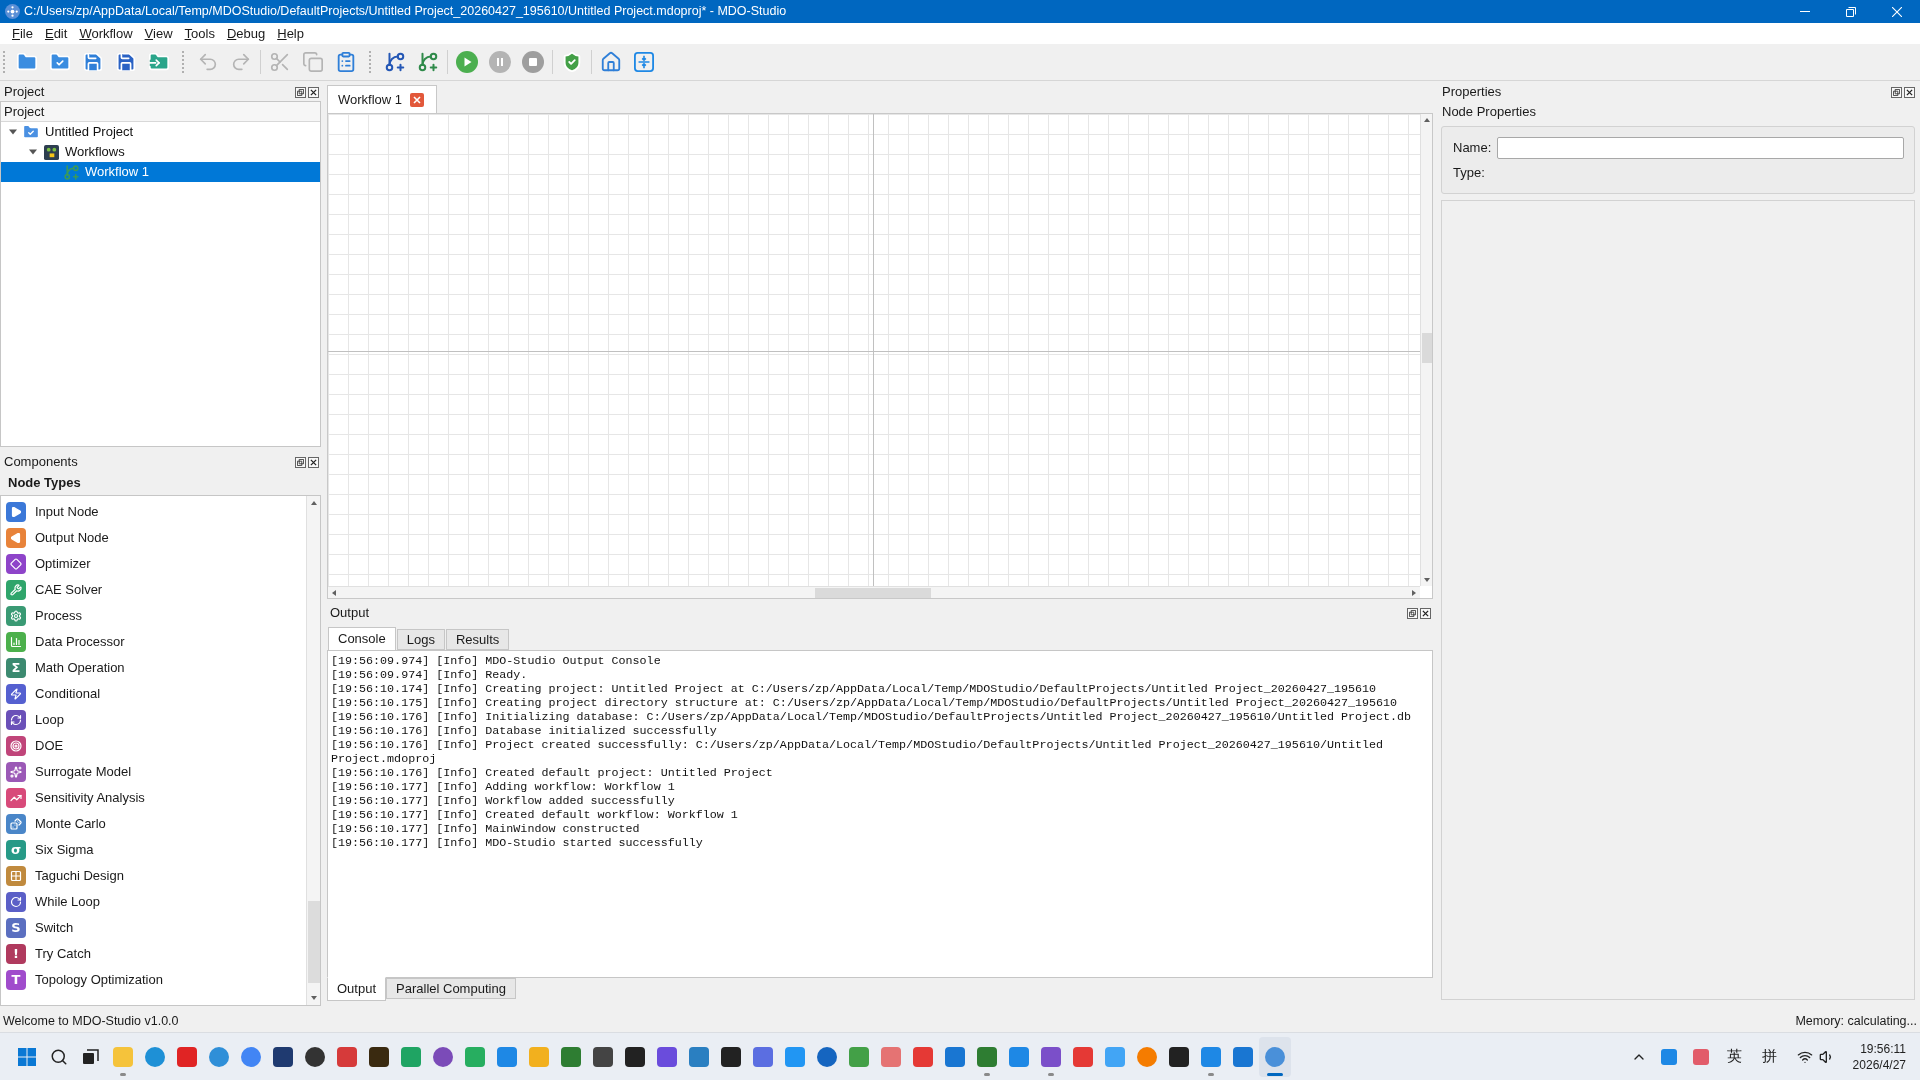  I want to click on menu-item: Tools, so click(199, 33).